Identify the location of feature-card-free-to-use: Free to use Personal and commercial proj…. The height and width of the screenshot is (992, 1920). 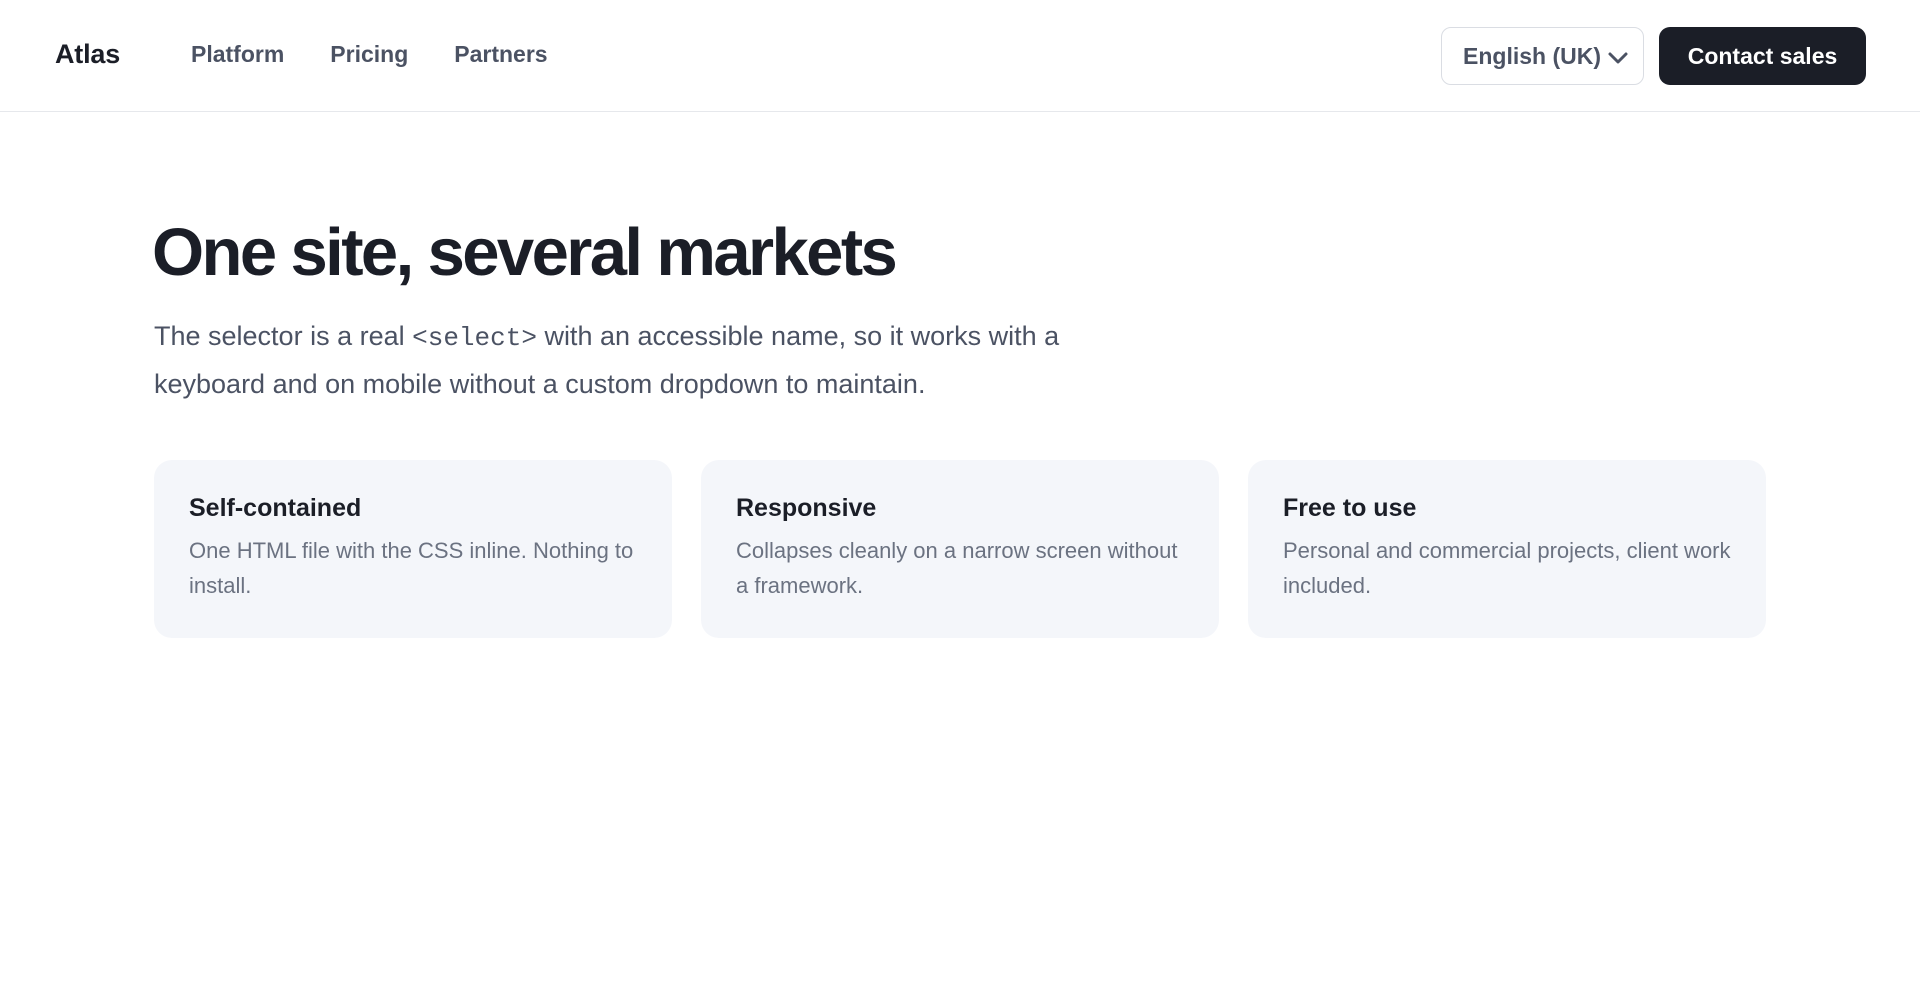
(1507, 549).